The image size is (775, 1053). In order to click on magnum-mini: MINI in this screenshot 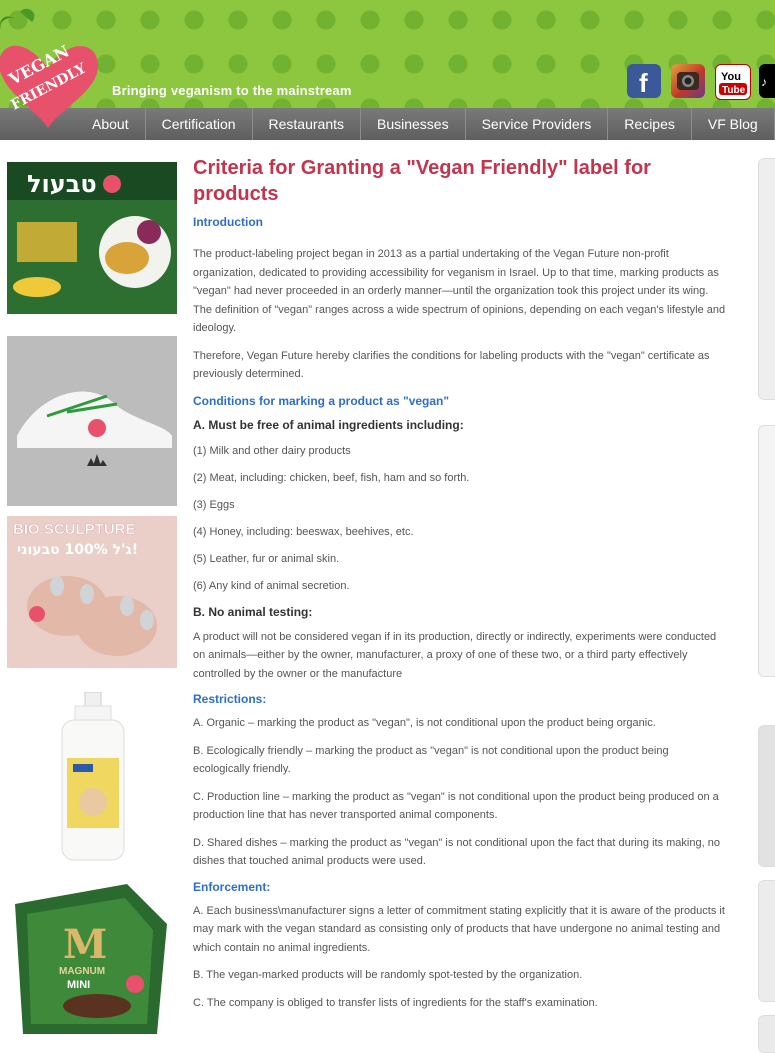, I will do `click(78, 985)`.